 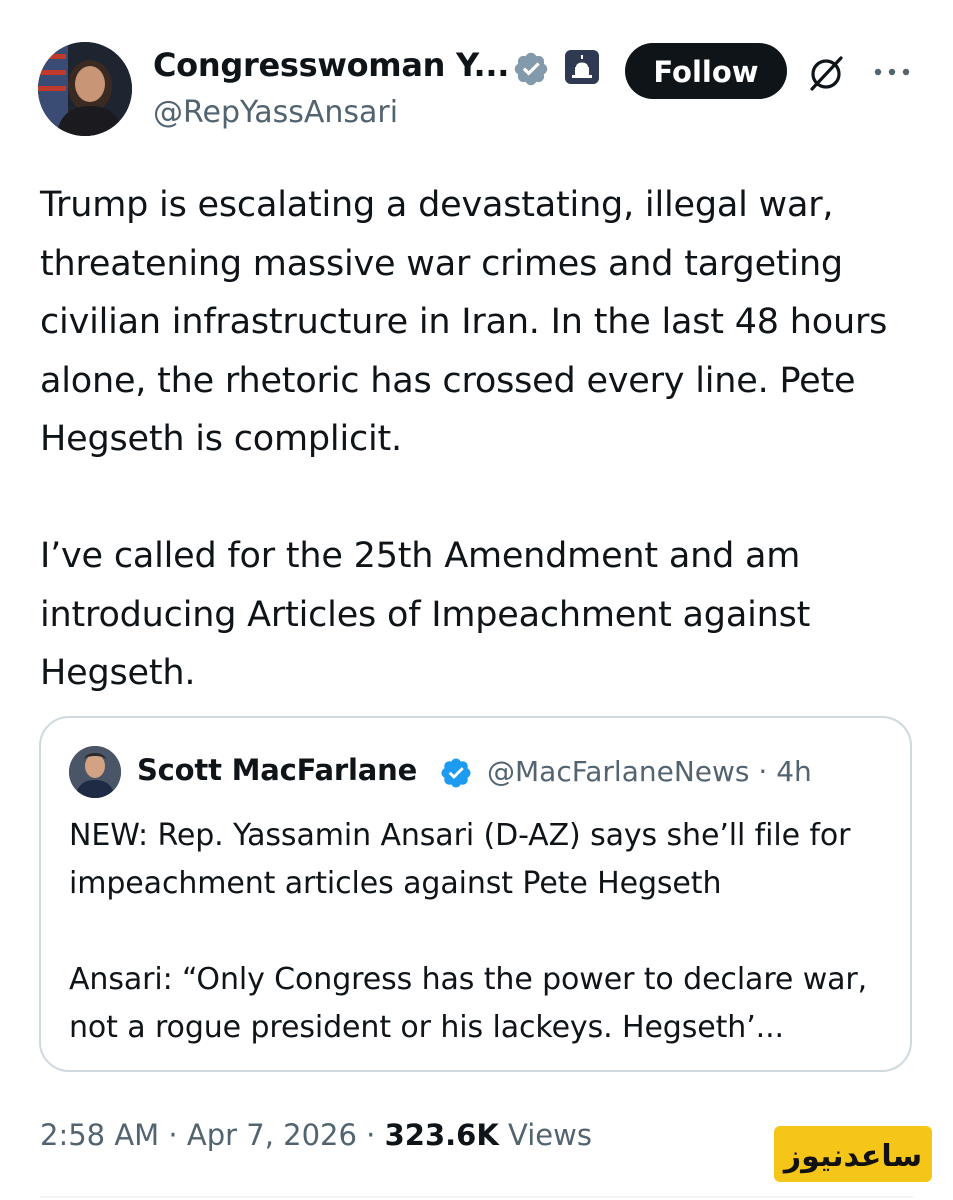 I want to click on author-handle: @RepYassAnsari, so click(x=275, y=112).